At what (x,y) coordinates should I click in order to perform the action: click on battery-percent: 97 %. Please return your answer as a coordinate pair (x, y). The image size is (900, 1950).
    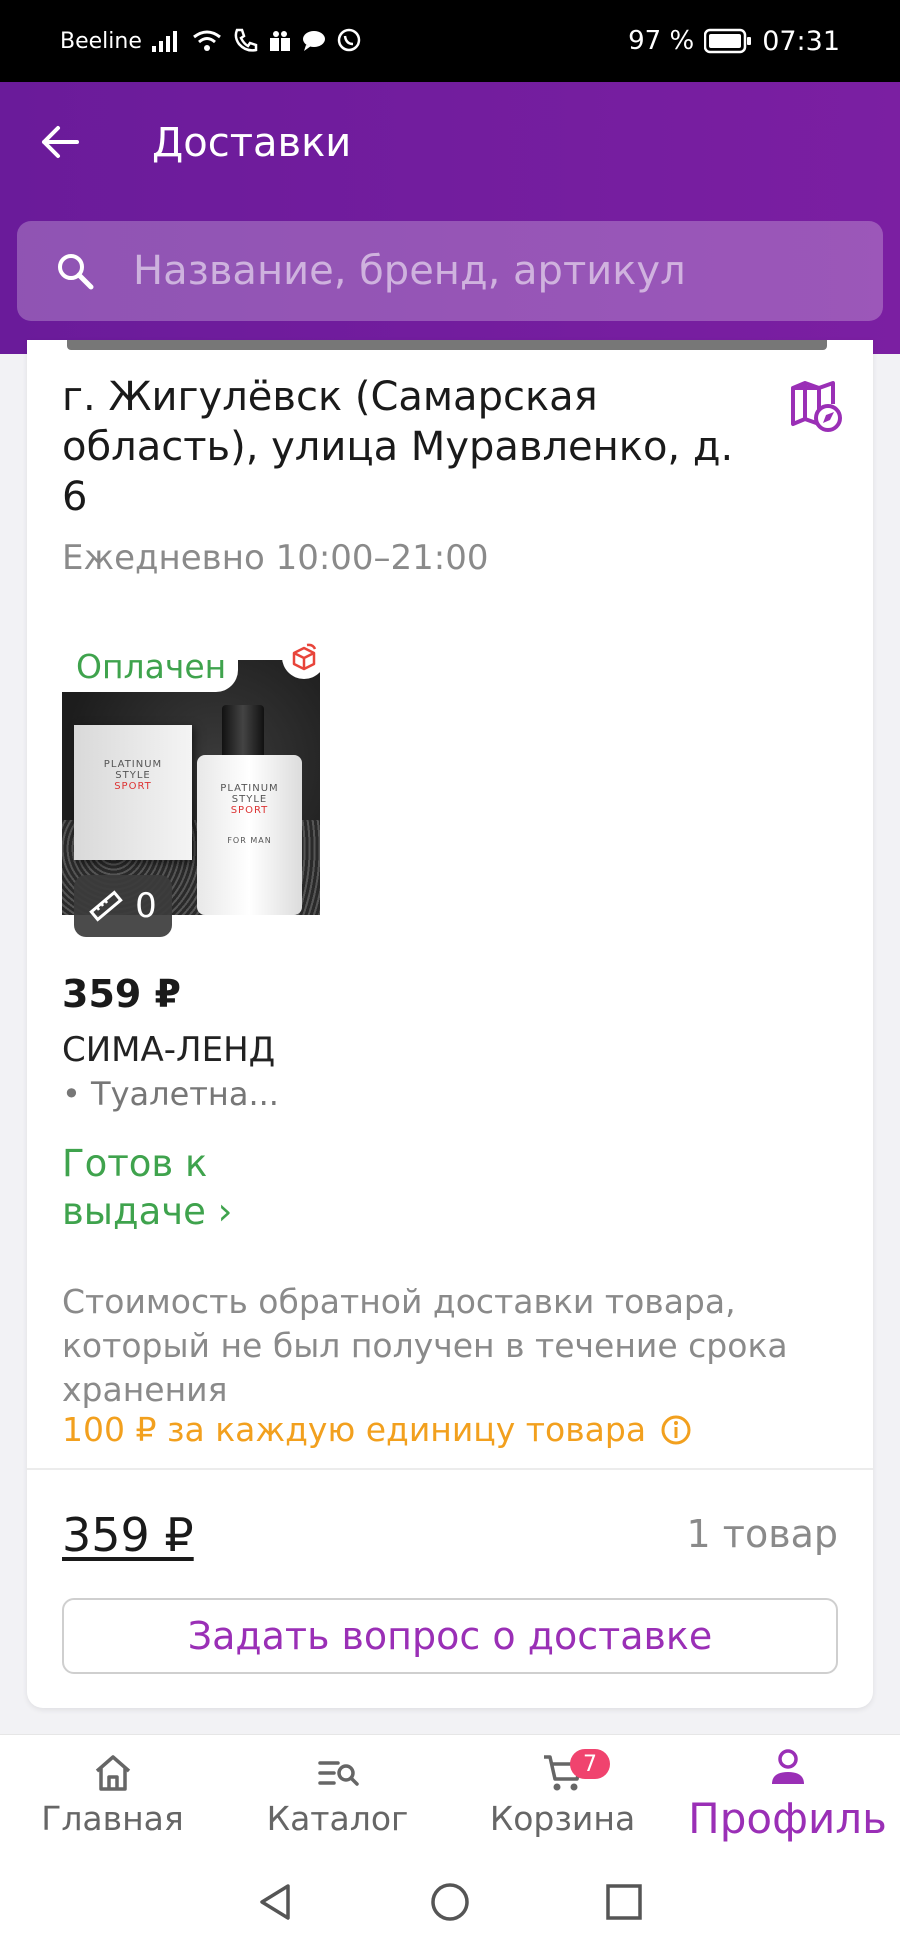
    Looking at the image, I should click on (661, 41).